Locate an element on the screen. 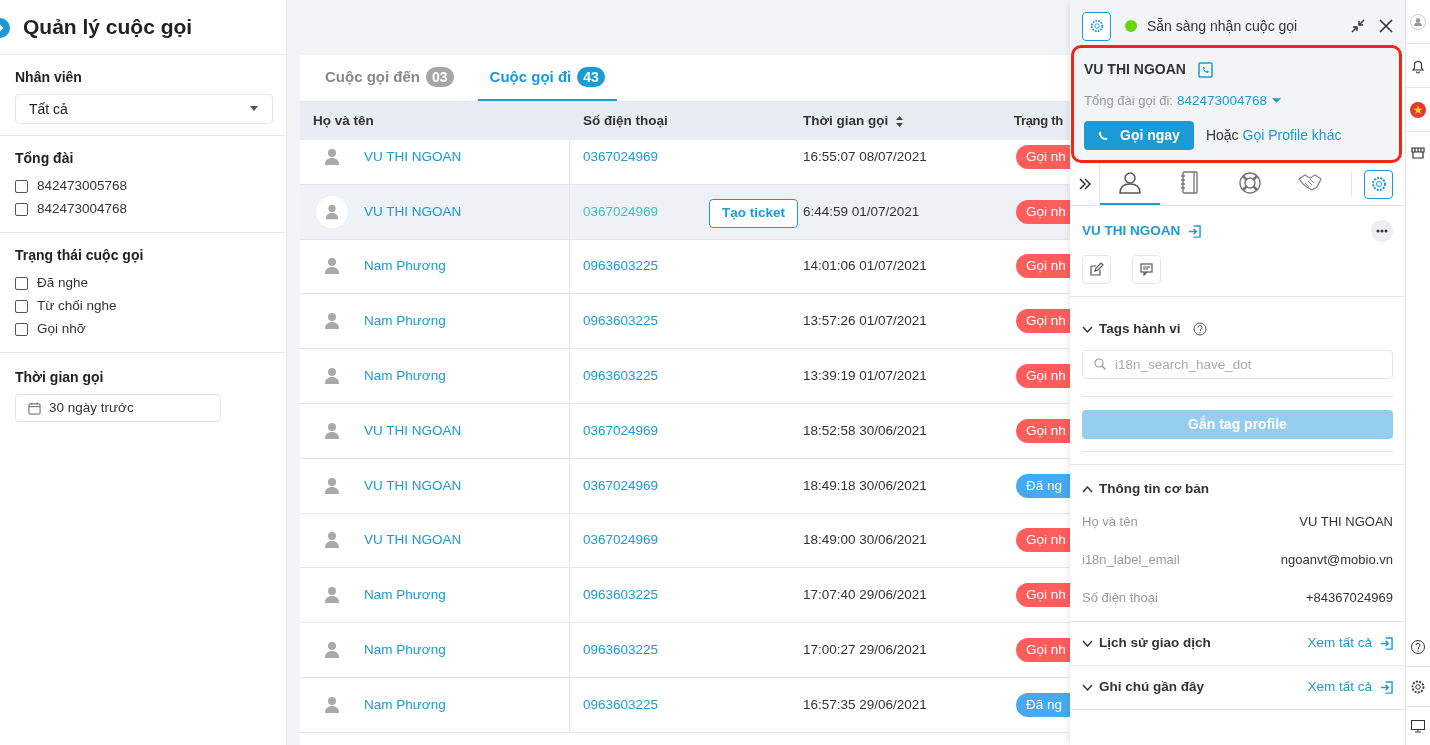 This screenshot has height=745, width=1430. section-title: Lịch sử giao dịch is located at coordinates (1155, 642).